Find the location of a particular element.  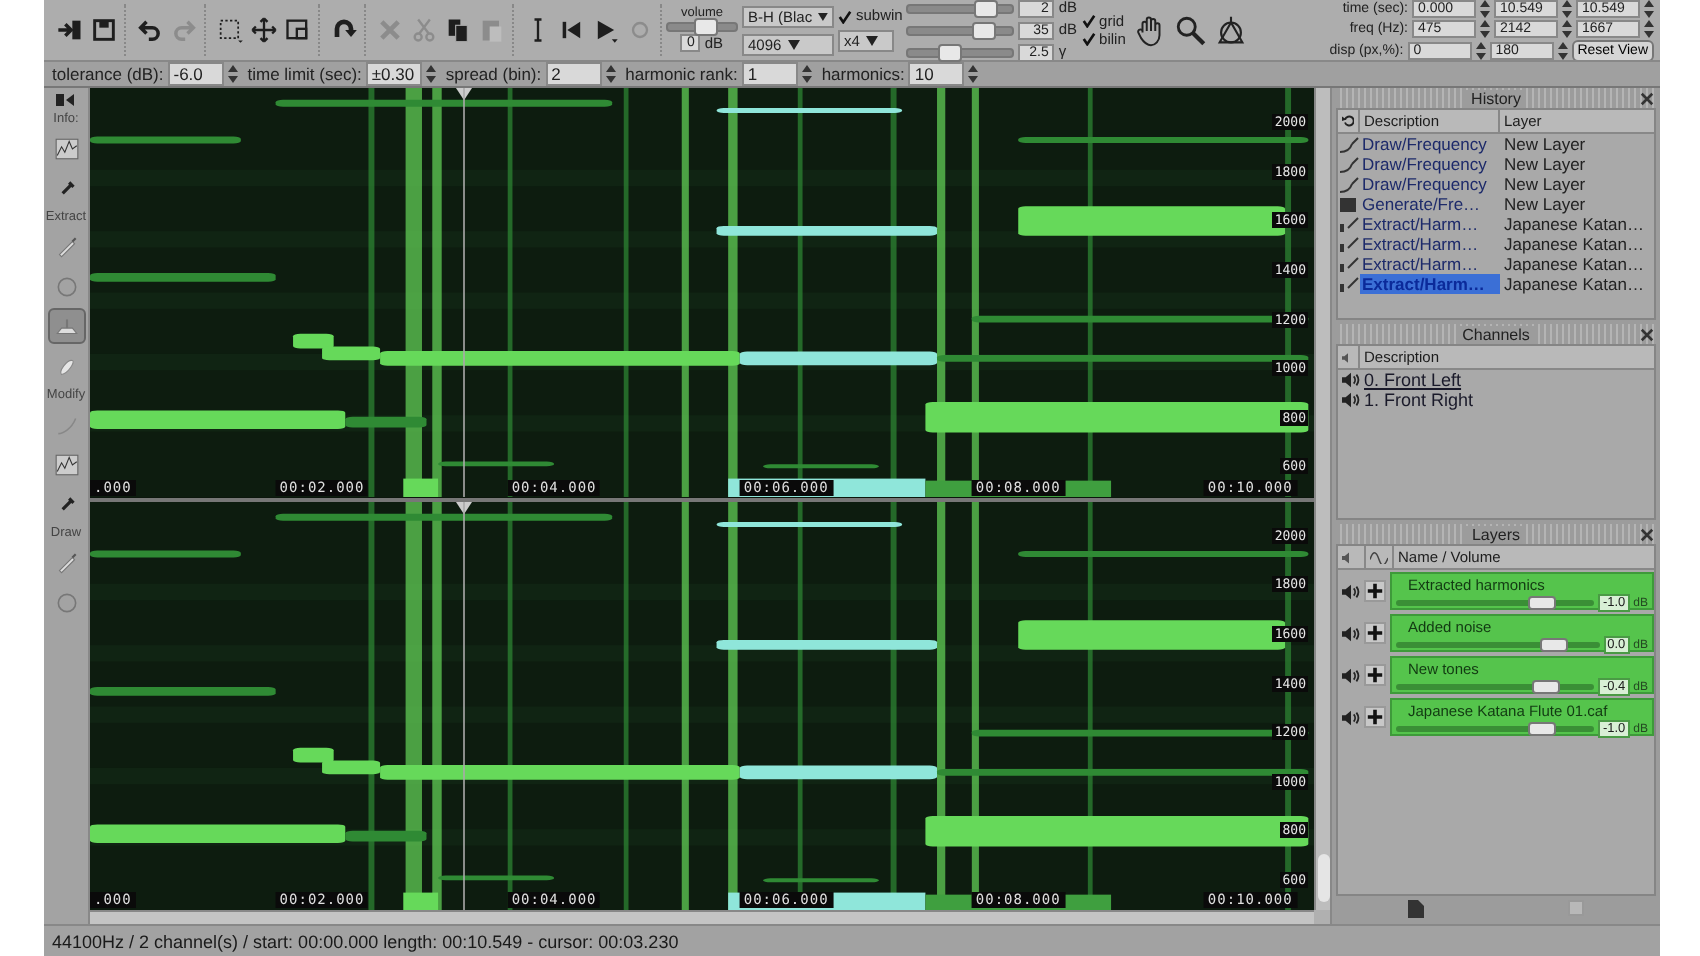

tool-button is located at coordinates (66, 326).